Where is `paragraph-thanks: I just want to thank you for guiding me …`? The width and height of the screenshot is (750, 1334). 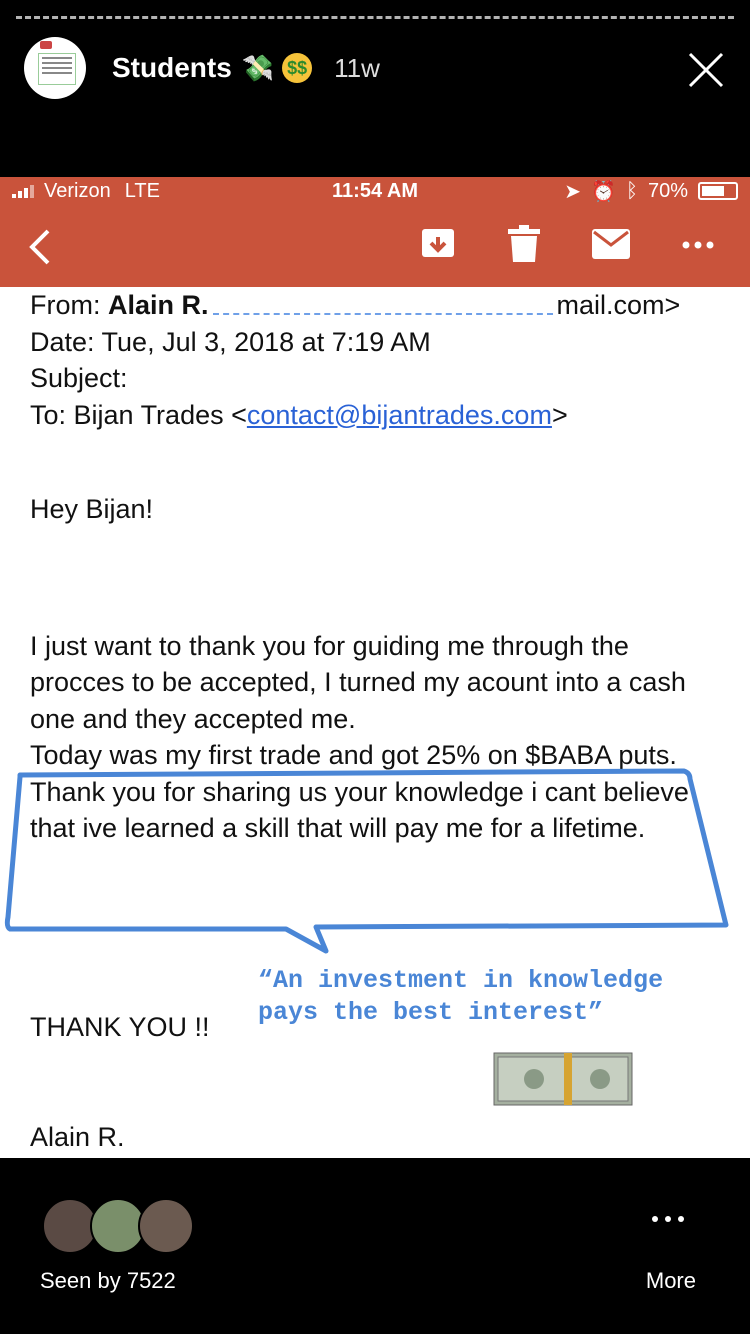
paragraph-thanks: I just want to thank you for guiding me … is located at coordinates (358, 682).